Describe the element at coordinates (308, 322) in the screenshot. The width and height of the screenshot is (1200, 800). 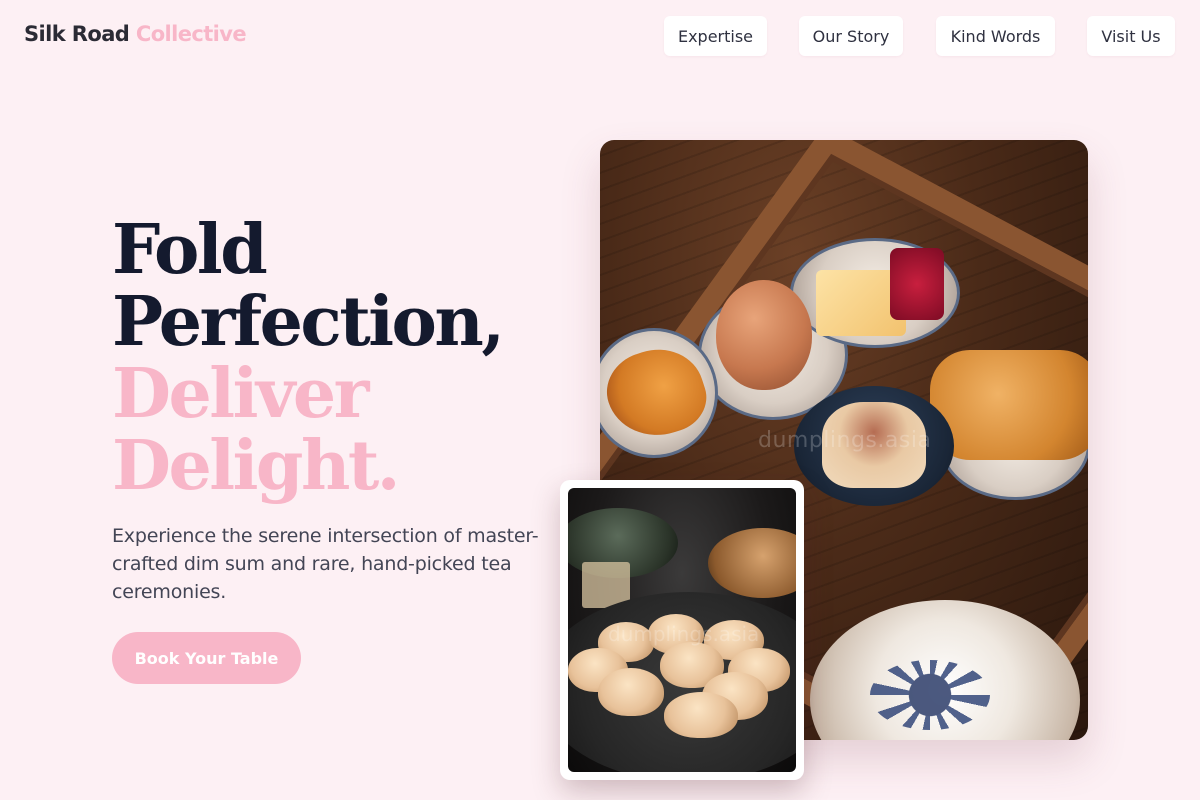
I see `headline-line-2: Perfection,` at that location.